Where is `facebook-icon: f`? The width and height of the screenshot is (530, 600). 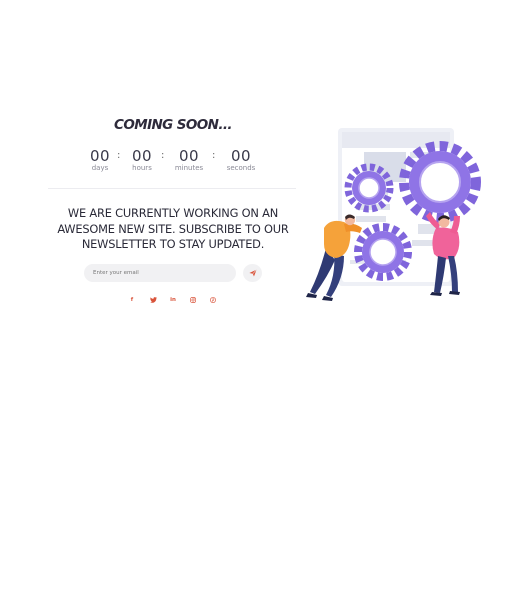
facebook-icon: f is located at coordinates (132, 300).